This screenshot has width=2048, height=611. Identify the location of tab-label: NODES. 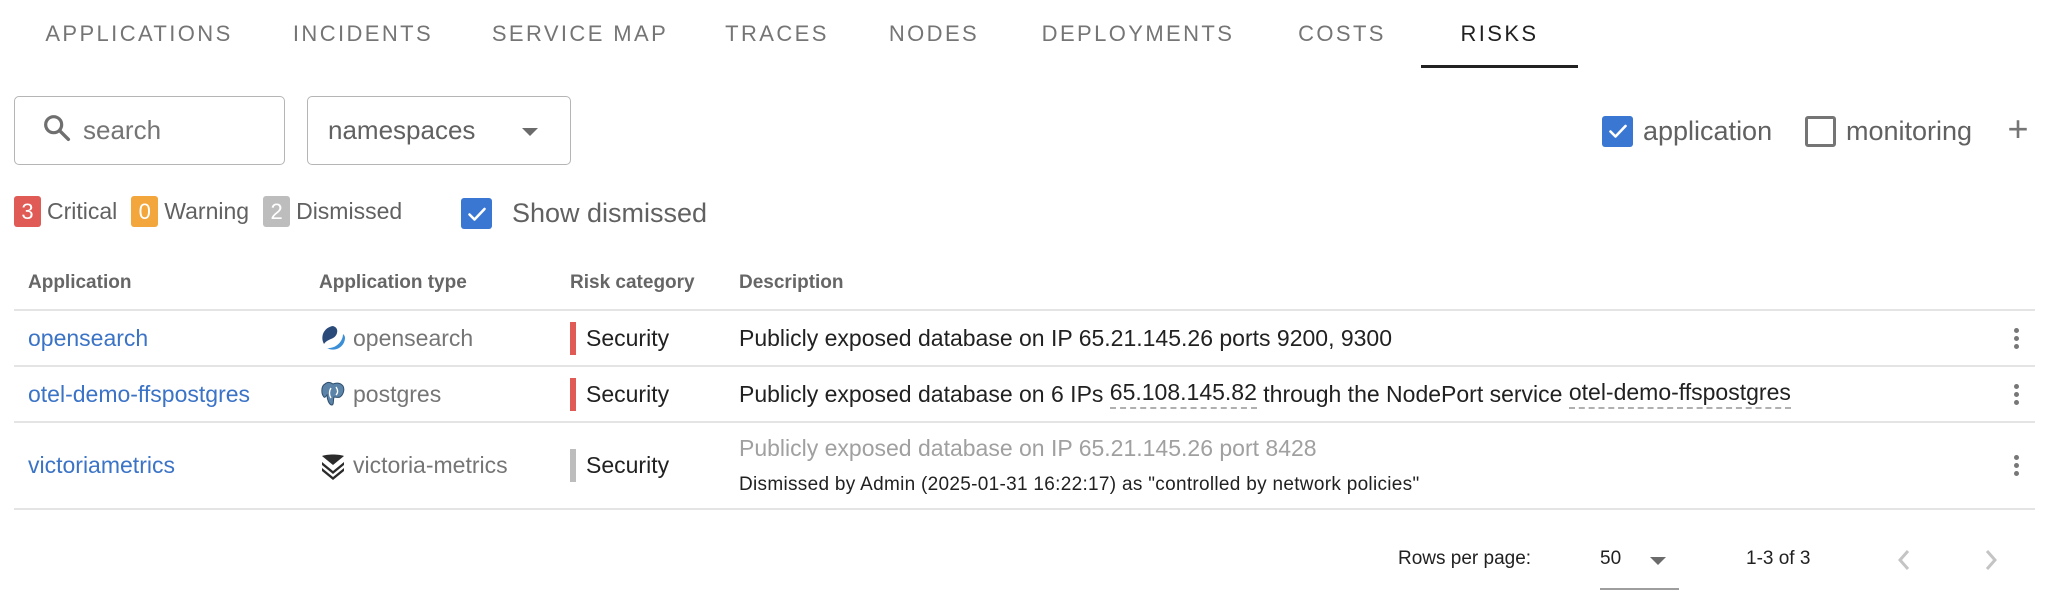
(934, 33).